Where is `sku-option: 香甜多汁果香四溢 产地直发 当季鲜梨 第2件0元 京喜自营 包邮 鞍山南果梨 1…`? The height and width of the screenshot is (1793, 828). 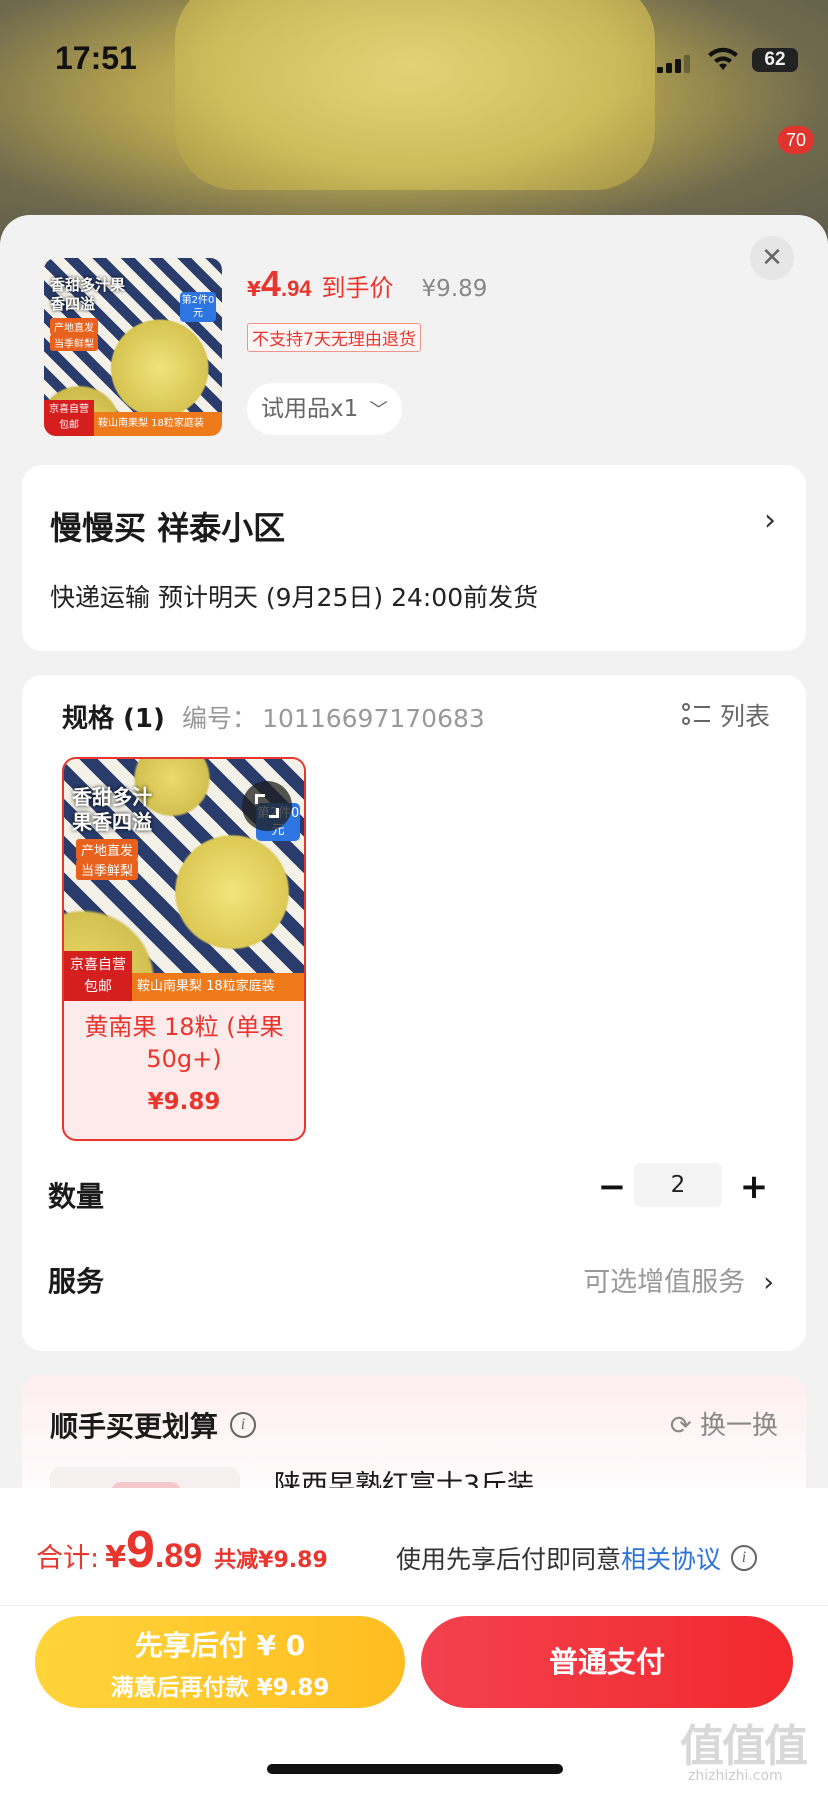 sku-option: 香甜多汁果香四溢 产地直发 当季鲜梨 第2件0元 京喜自营 包邮 鞍山南果梨 1… is located at coordinates (184, 949).